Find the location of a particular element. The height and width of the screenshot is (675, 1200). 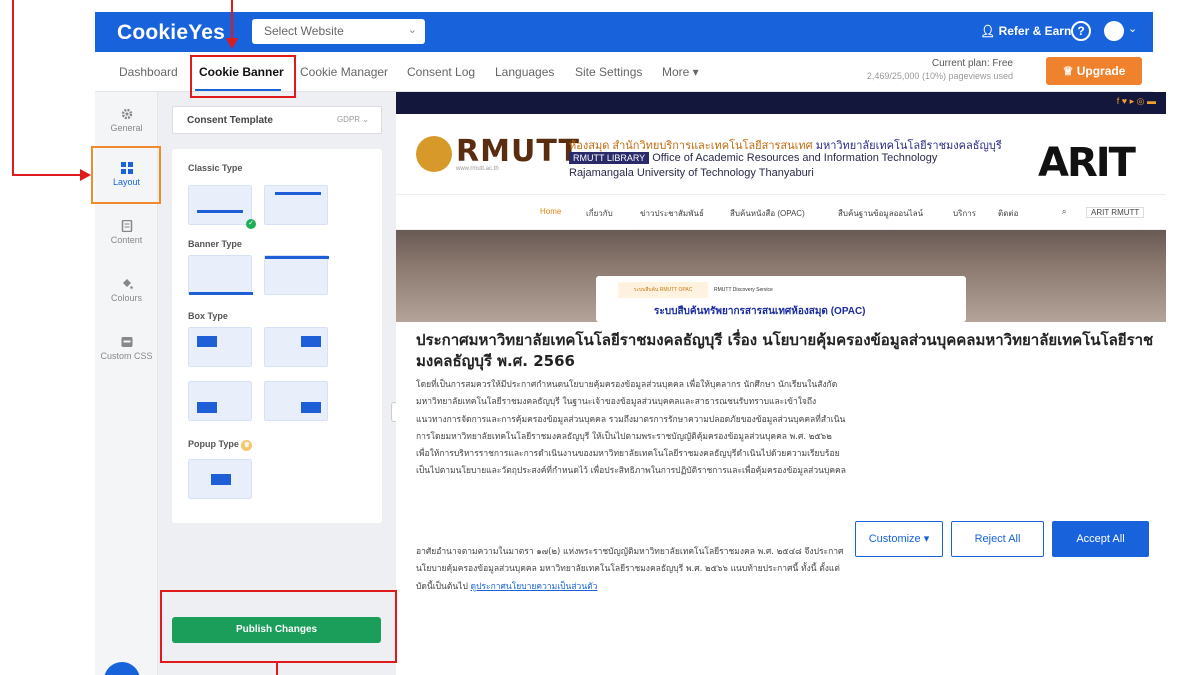

upgrade-button: ♕ Upgrade is located at coordinates (1094, 71).